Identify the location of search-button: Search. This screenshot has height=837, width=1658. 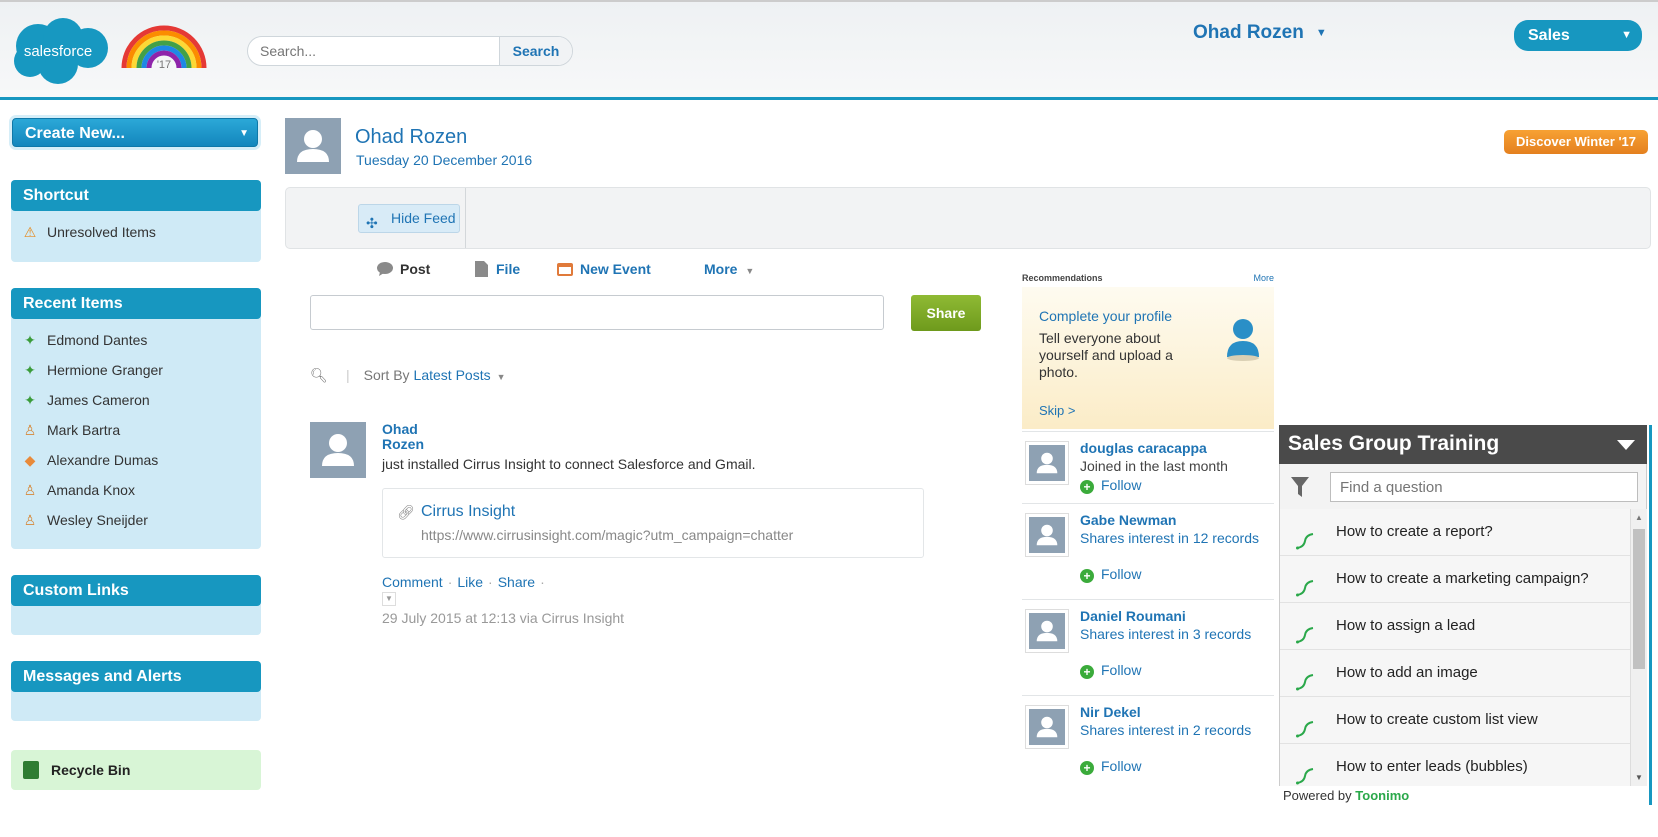
(535, 51).